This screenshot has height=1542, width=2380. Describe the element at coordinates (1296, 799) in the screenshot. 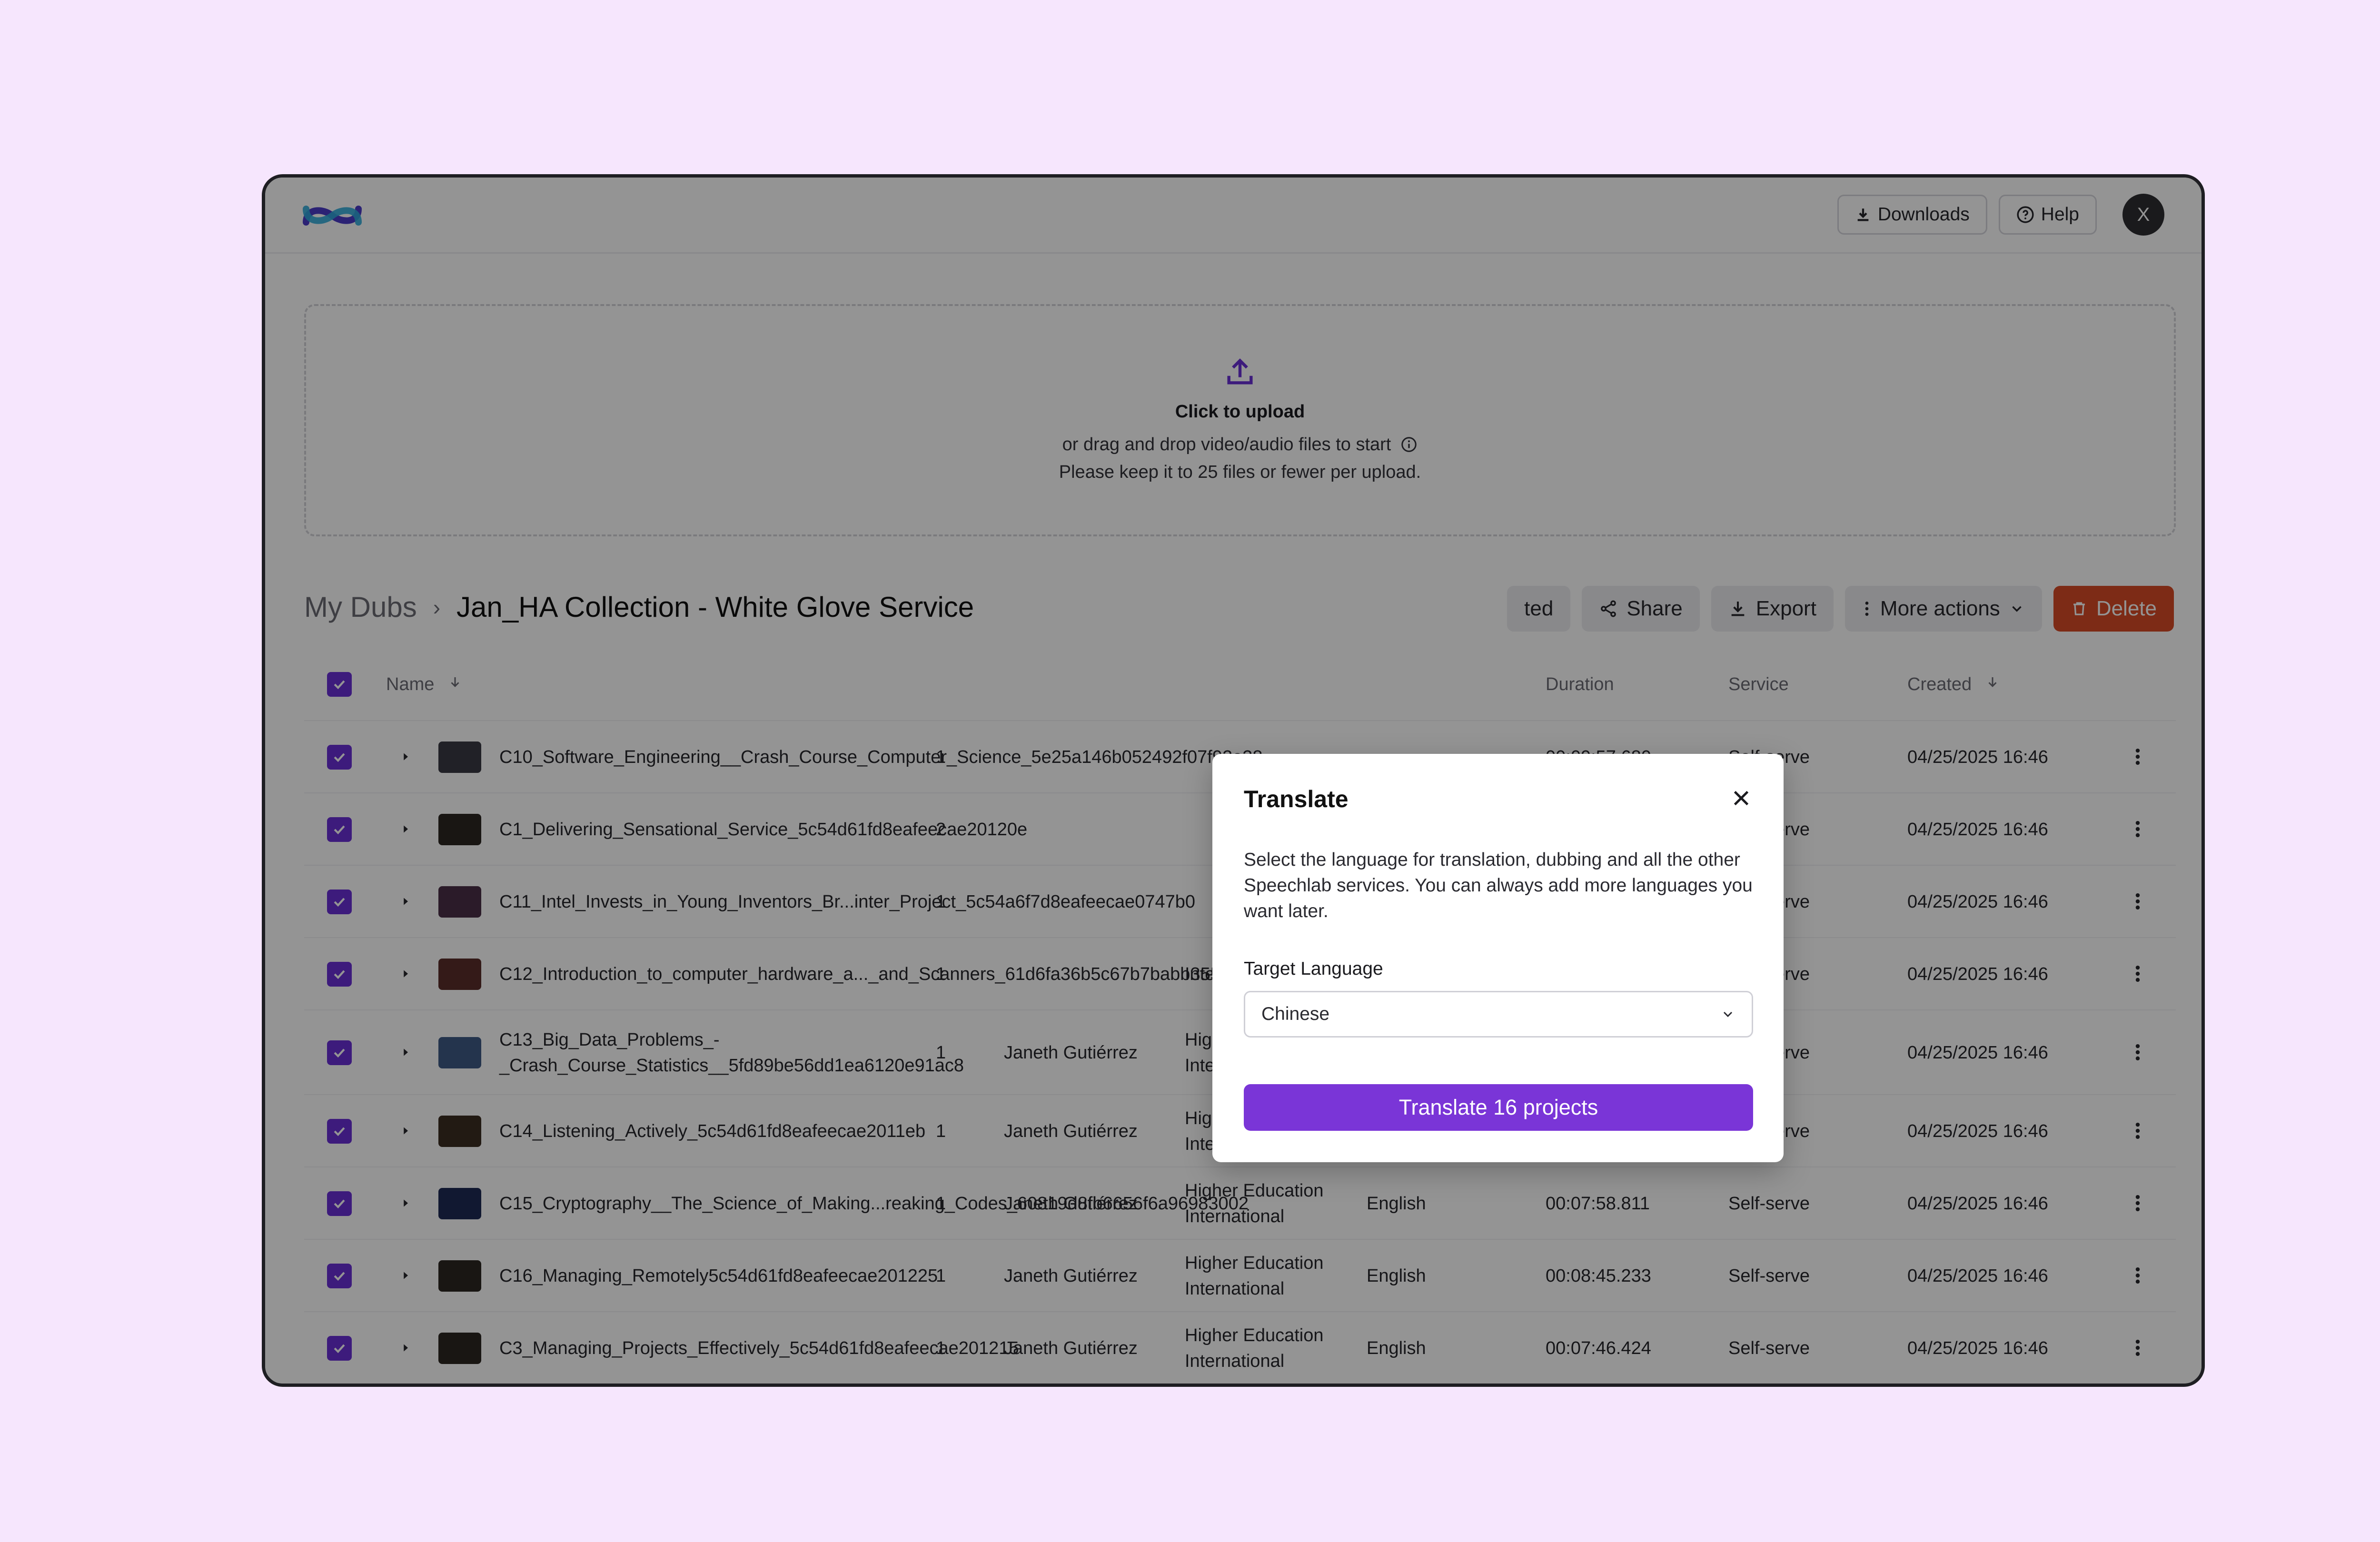

I see `dialog-title: Translate` at that location.